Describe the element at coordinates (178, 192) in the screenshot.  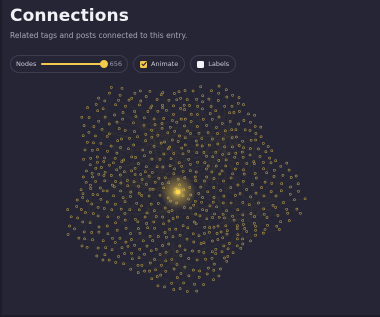
I see `center-node` at that location.